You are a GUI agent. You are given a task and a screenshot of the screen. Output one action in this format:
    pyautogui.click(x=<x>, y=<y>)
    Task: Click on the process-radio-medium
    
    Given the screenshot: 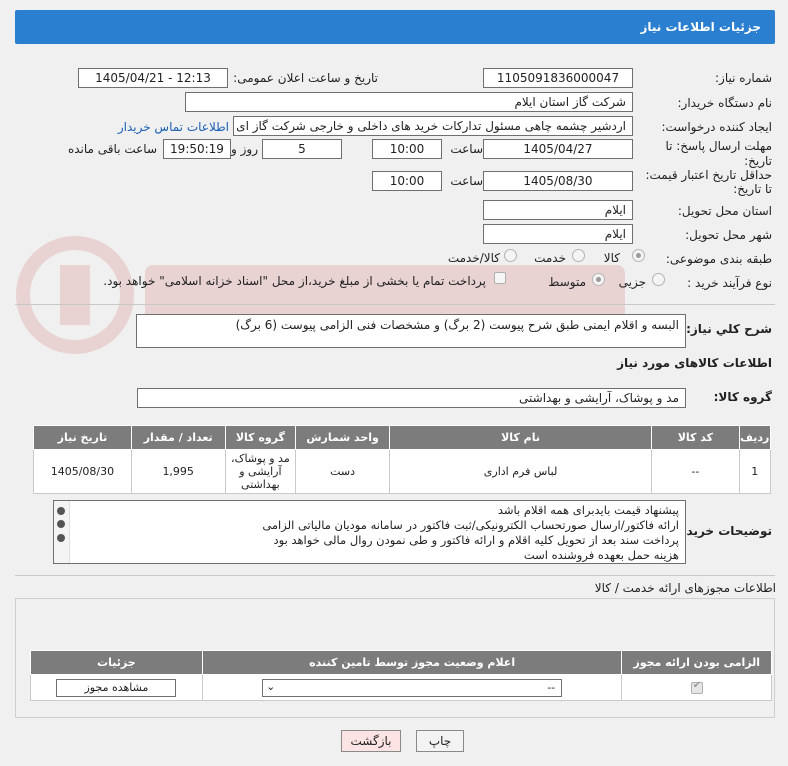 What is the action you would take?
    pyautogui.click(x=598, y=279)
    